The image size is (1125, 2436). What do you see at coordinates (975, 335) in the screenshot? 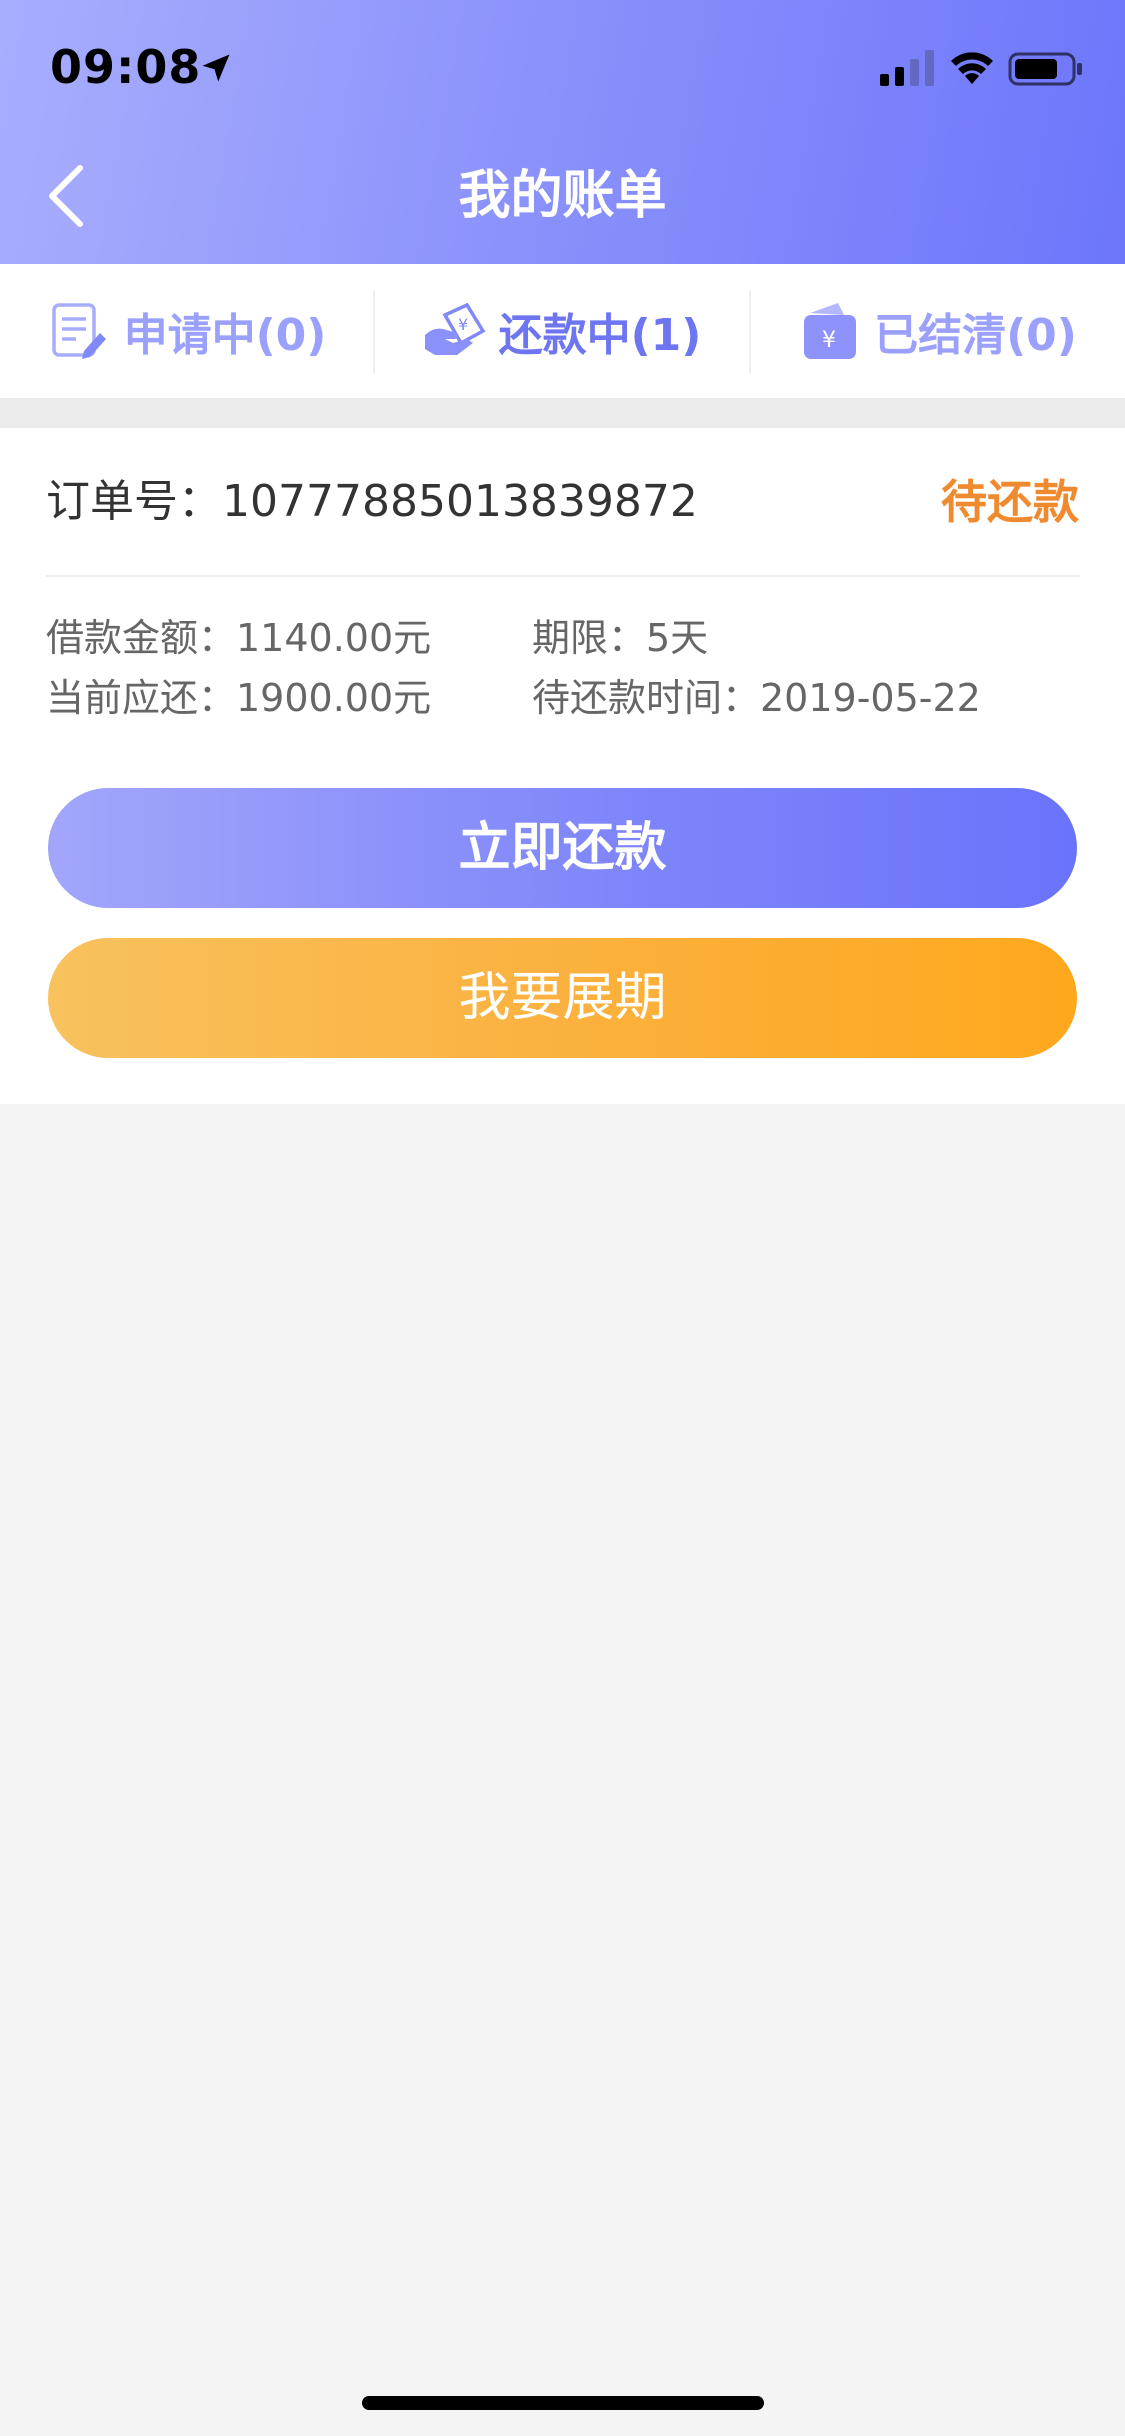
I see `tab-settled-label: 已结清(0)` at bounding box center [975, 335].